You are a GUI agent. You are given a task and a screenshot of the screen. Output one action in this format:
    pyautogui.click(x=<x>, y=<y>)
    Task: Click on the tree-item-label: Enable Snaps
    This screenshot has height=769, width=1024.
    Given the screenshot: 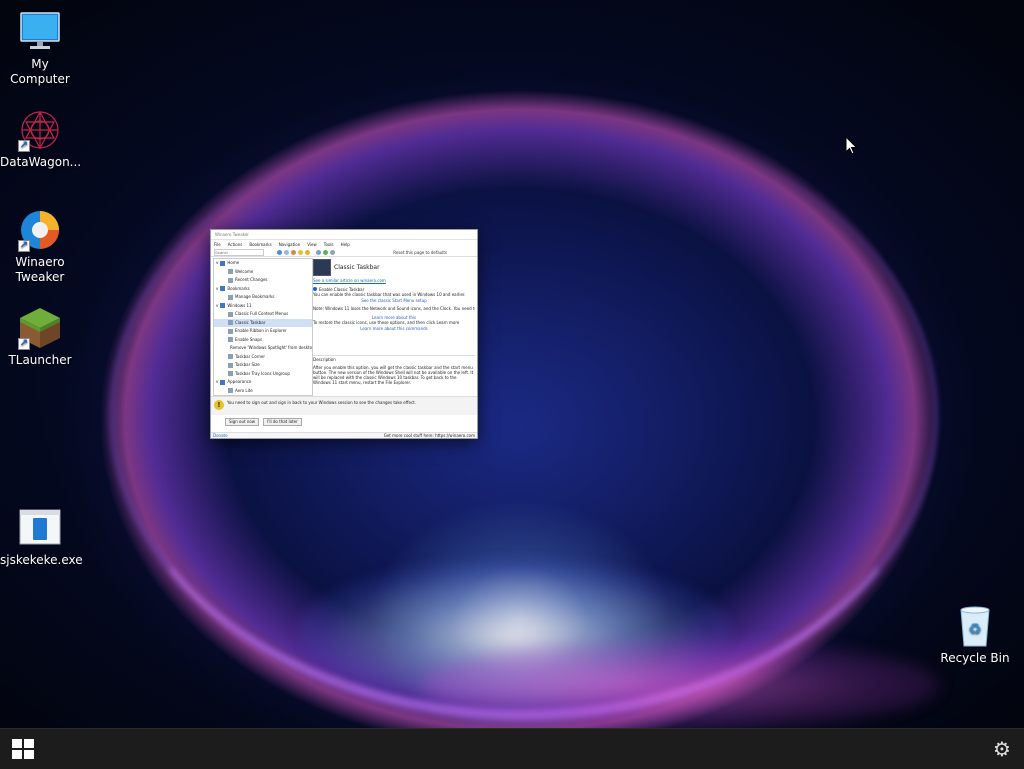 What is the action you would take?
    pyautogui.click(x=249, y=339)
    